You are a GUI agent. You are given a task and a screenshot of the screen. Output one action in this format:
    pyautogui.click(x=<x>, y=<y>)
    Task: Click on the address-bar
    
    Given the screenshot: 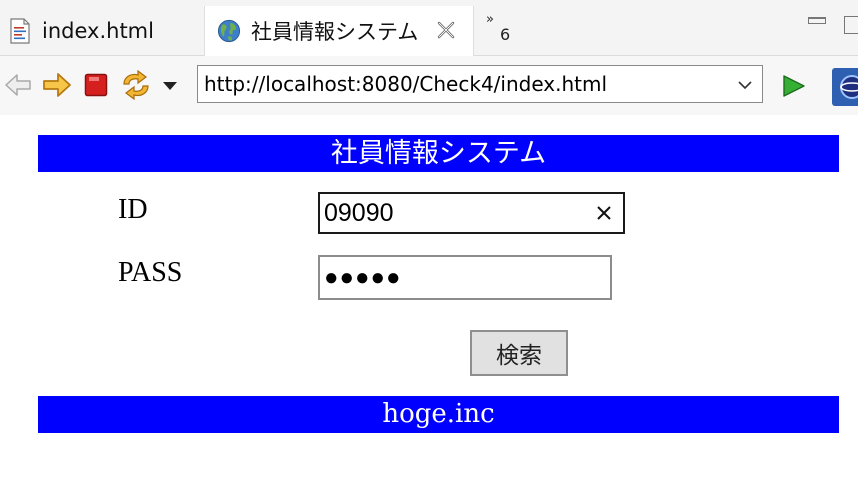 What is the action you would take?
    pyautogui.click(x=480, y=84)
    